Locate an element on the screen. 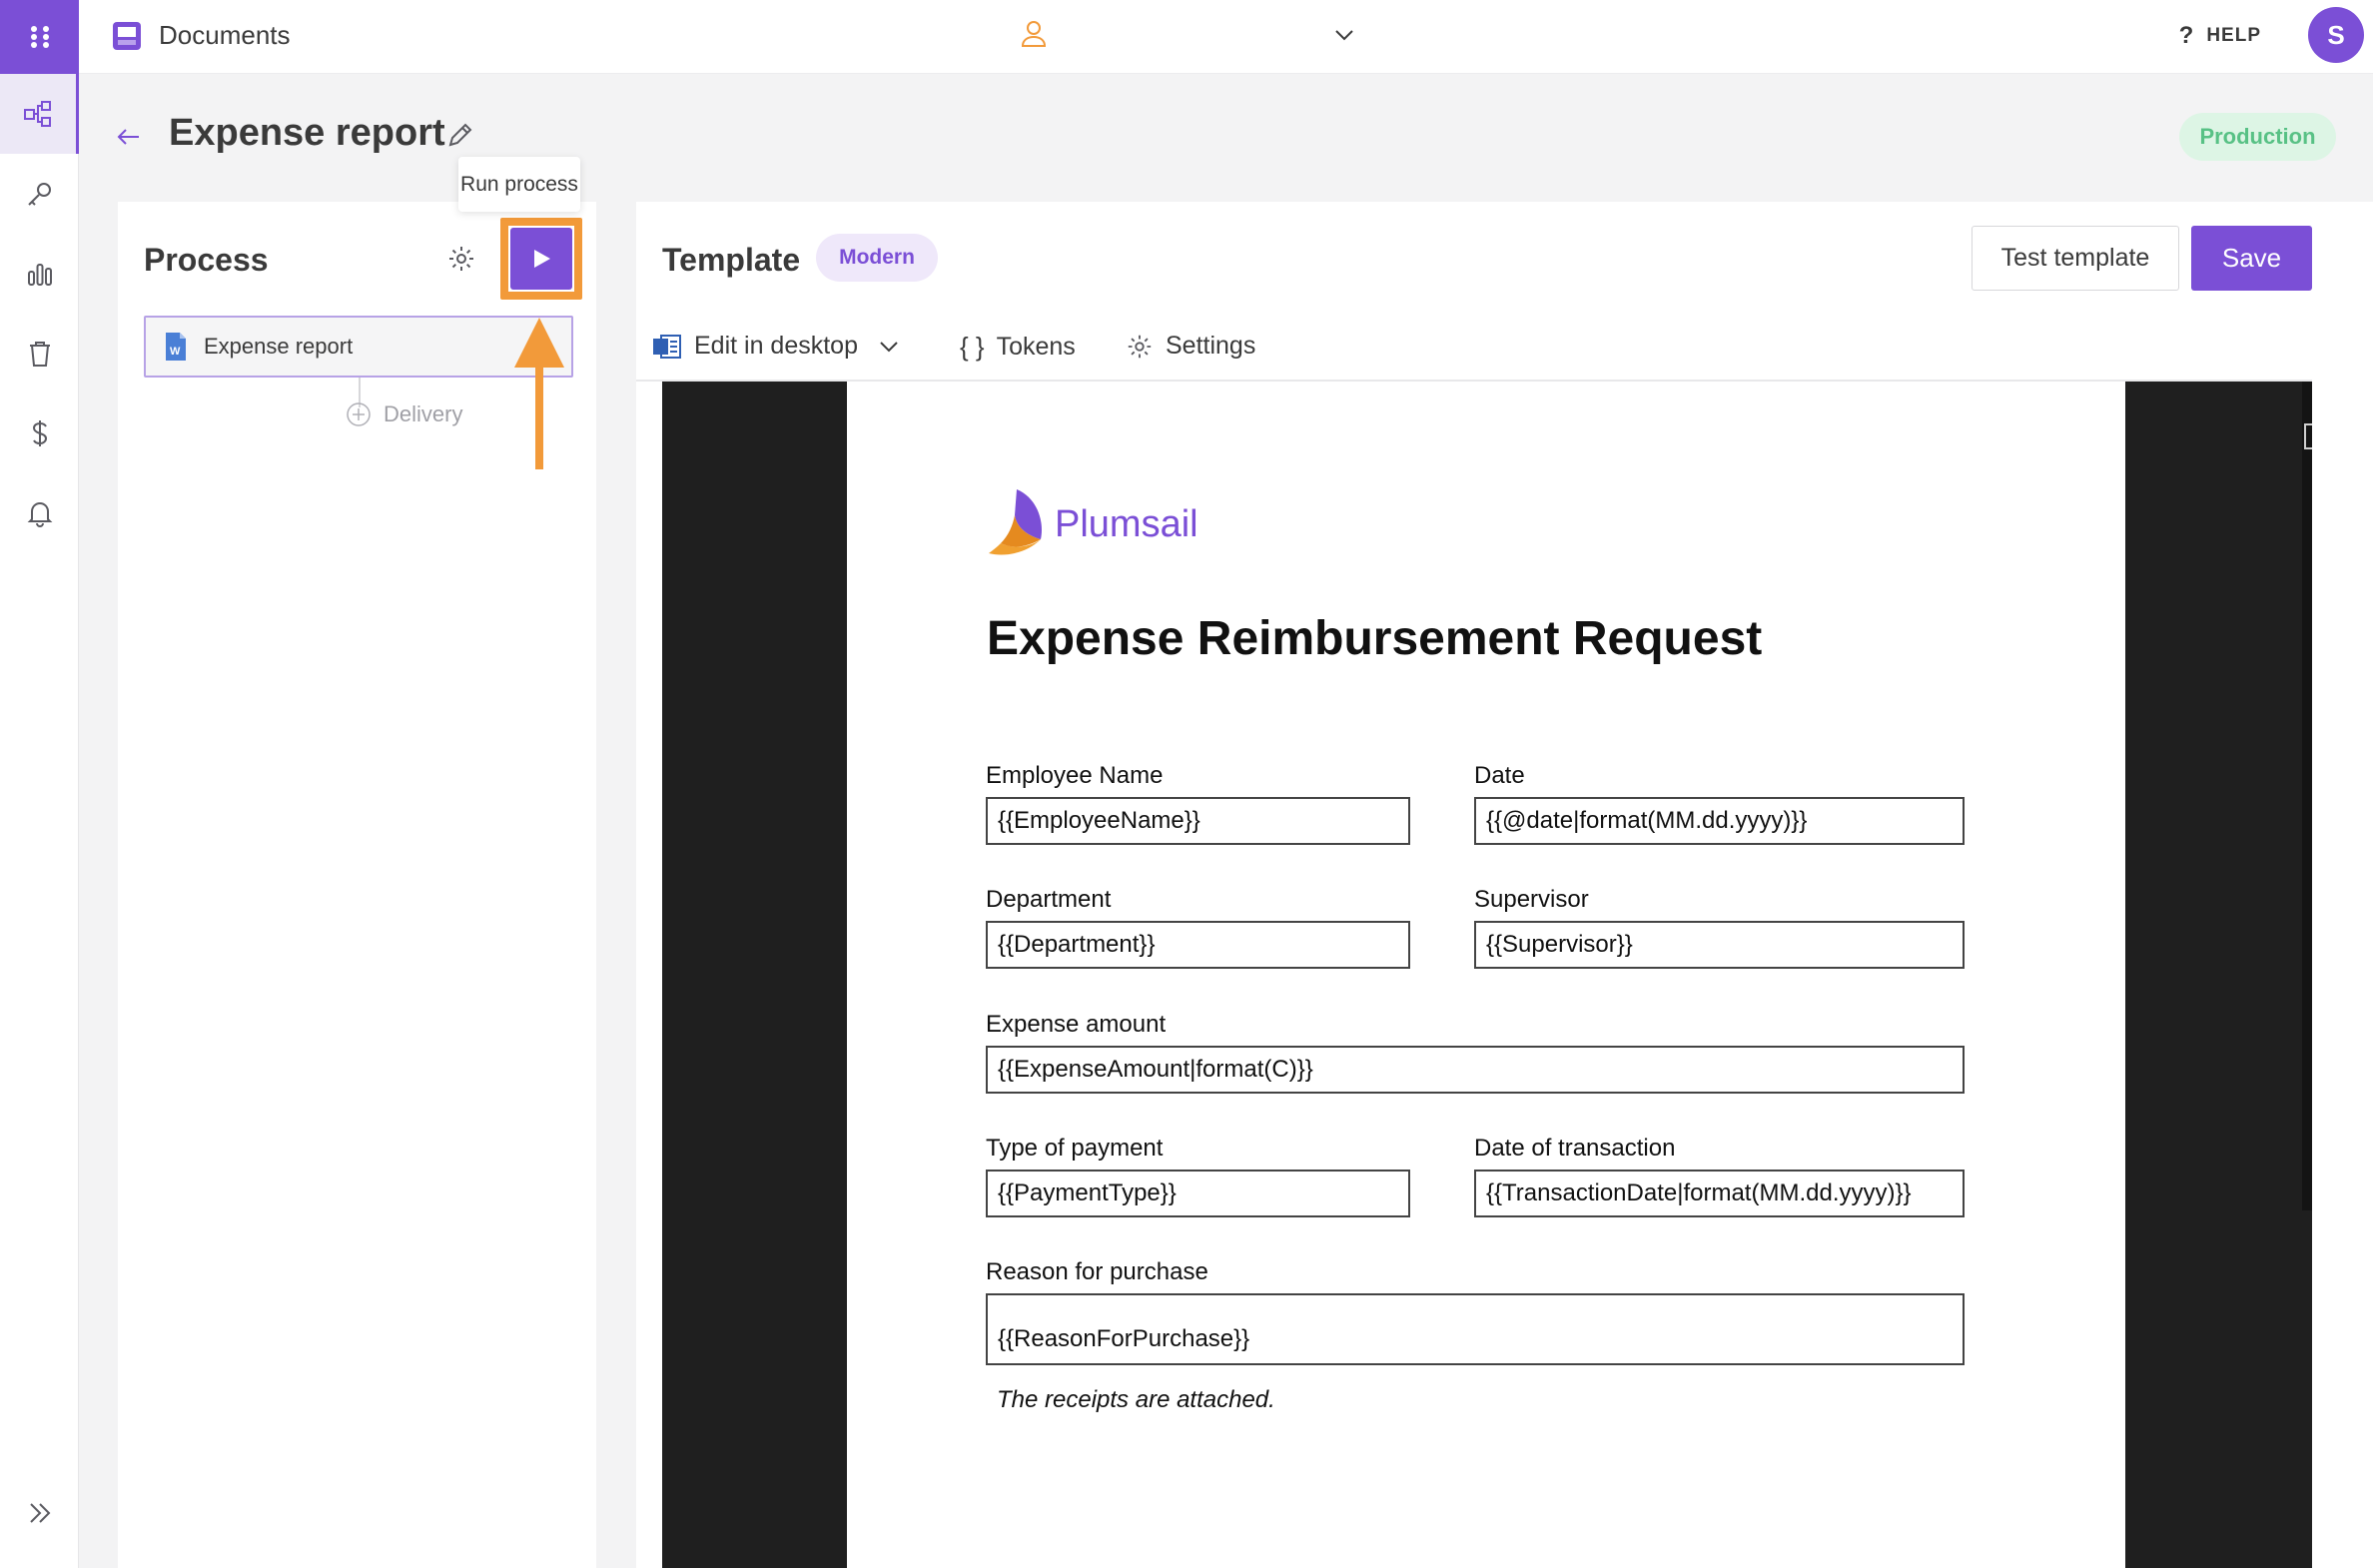 Image resolution: width=2373 pixels, height=1568 pixels. payment-type-field: {{PaymentType}} is located at coordinates (1198, 1193).